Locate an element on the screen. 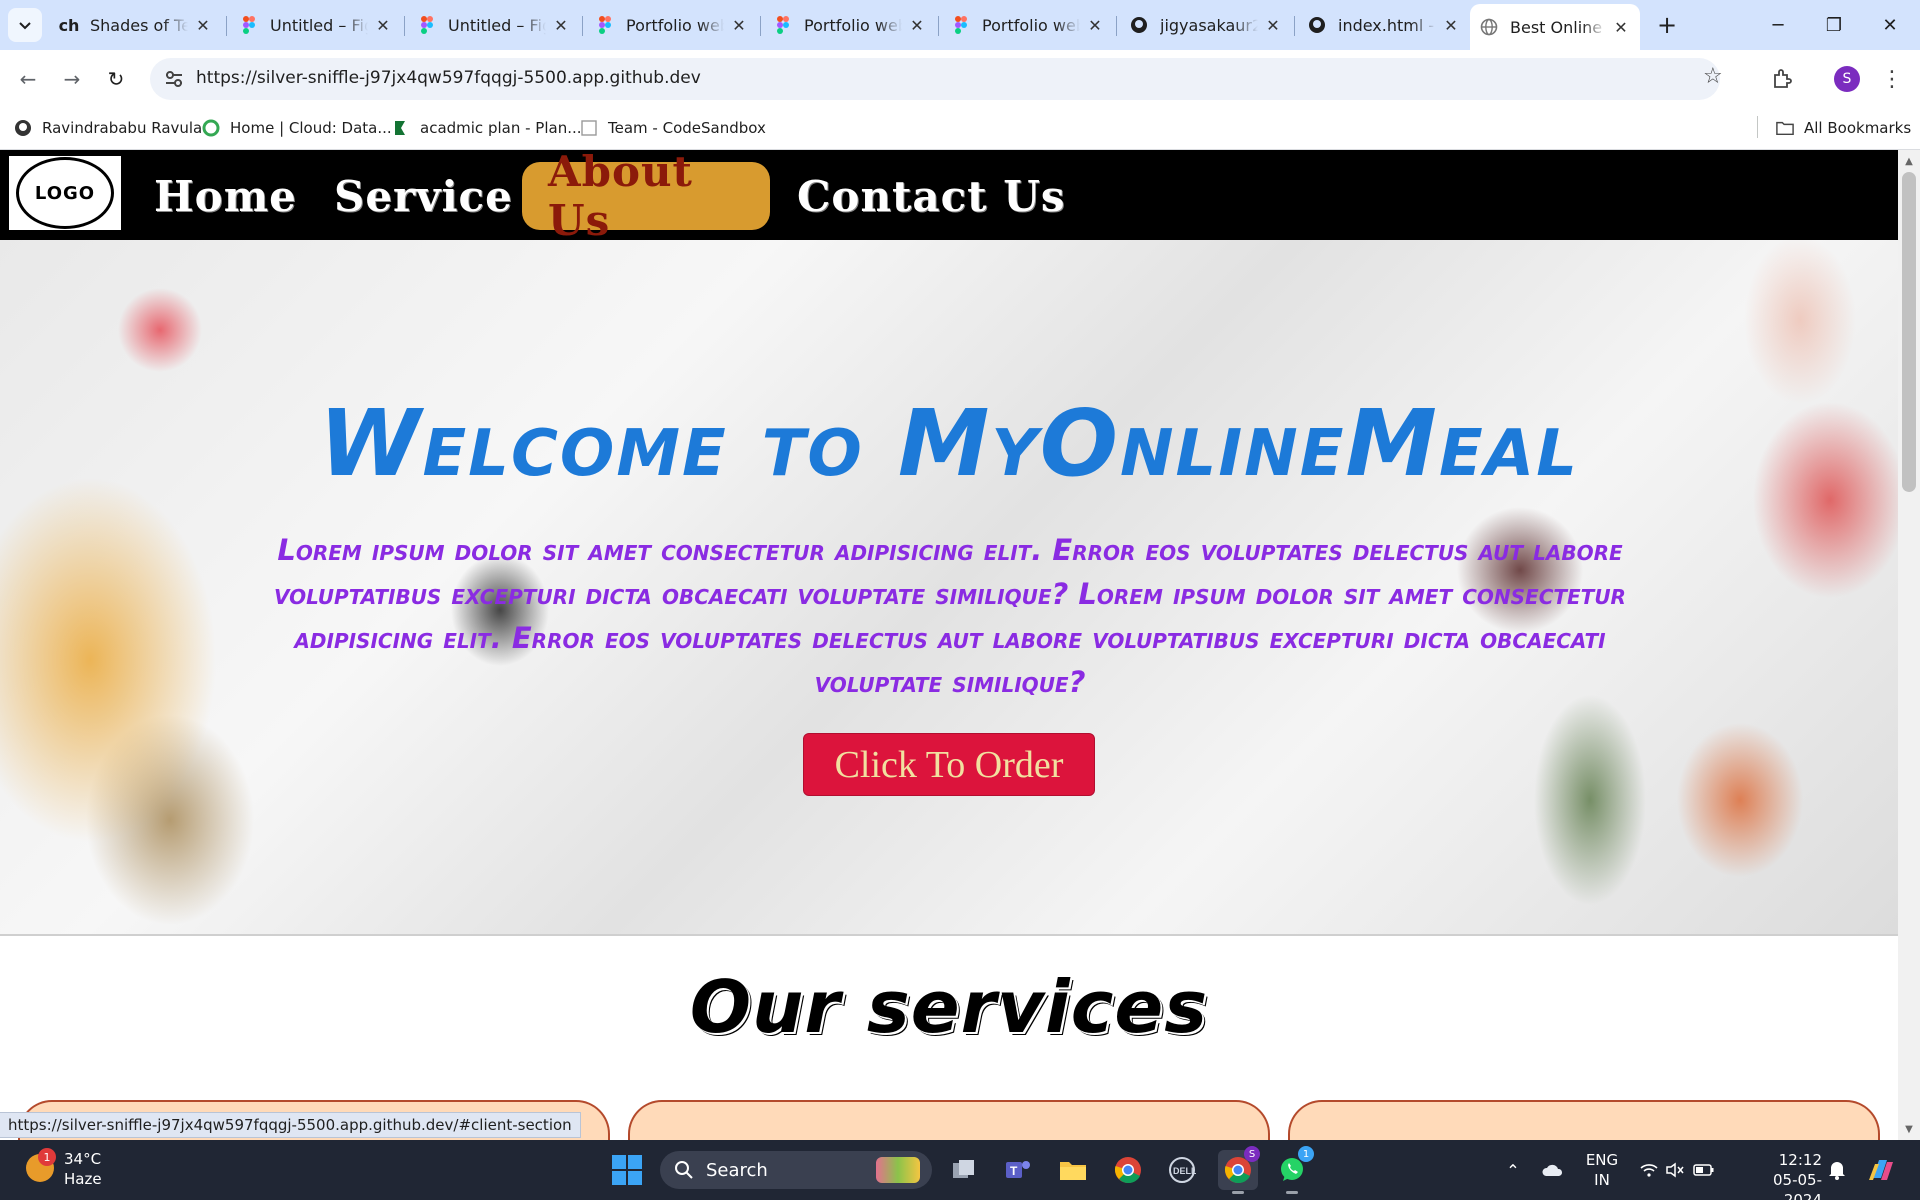  plan-icon is located at coordinates (401, 128).